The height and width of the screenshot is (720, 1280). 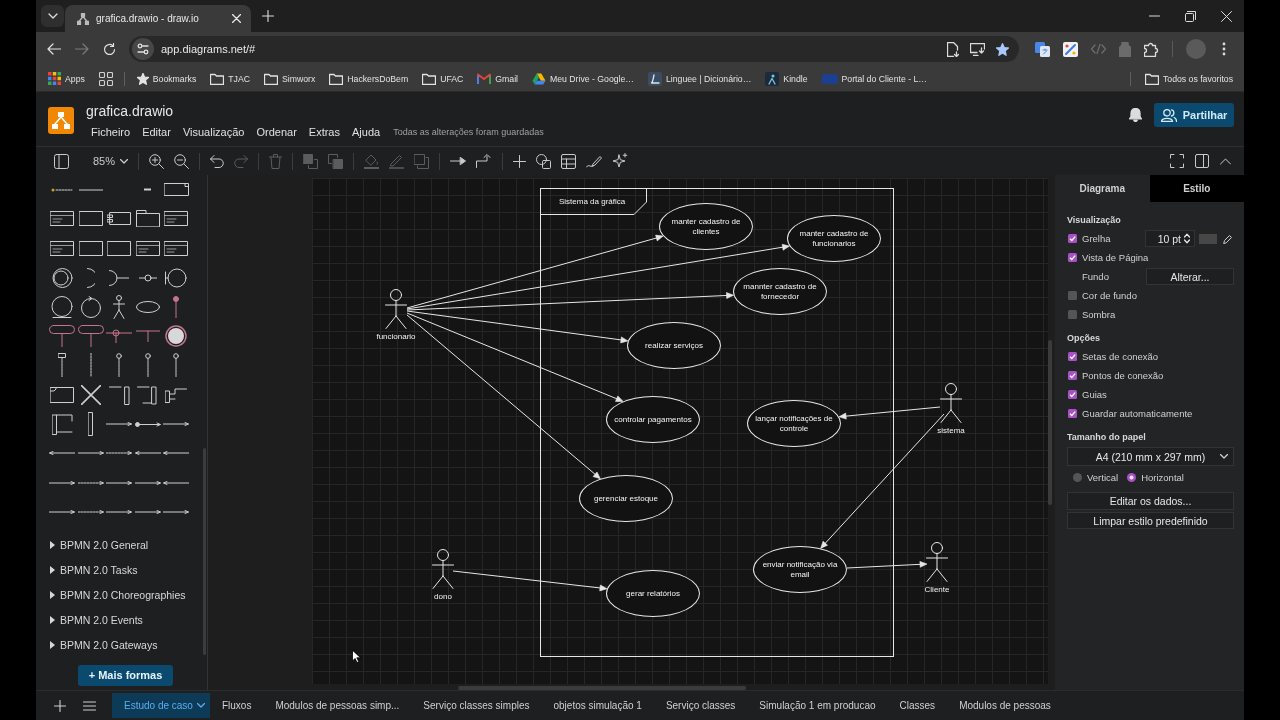 What do you see at coordinates (700, 705) in the screenshot?
I see `page-tab: Serviço classes` at bounding box center [700, 705].